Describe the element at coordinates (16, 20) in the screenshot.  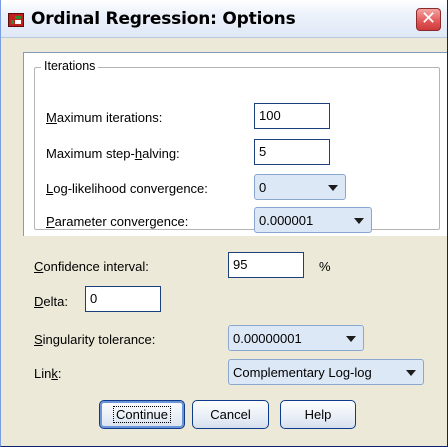
I see `spss-table-icon` at that location.